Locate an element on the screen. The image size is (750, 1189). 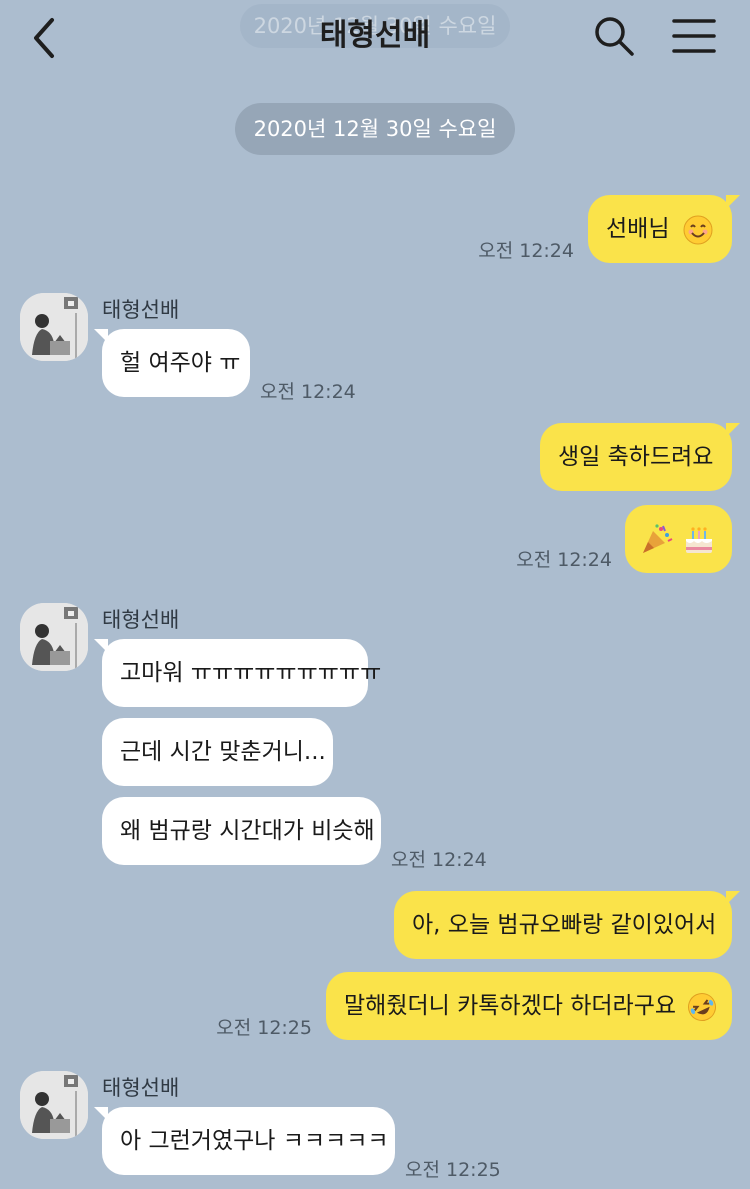
search-button is located at coordinates (614, 36).